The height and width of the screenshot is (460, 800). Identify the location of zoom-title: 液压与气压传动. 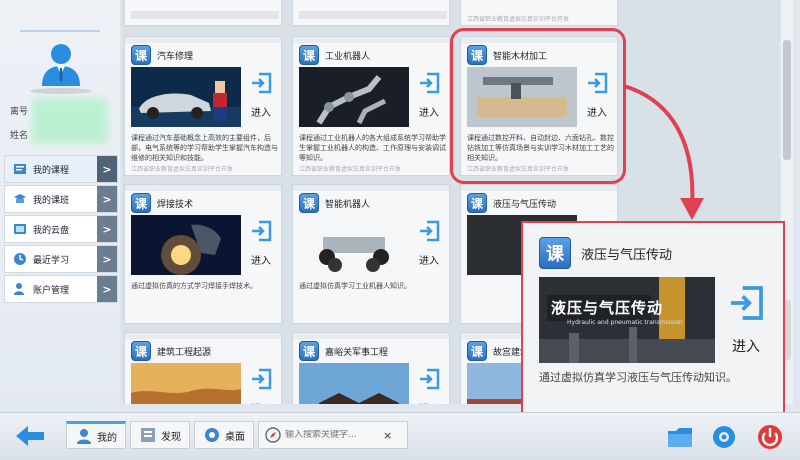
(627, 255).